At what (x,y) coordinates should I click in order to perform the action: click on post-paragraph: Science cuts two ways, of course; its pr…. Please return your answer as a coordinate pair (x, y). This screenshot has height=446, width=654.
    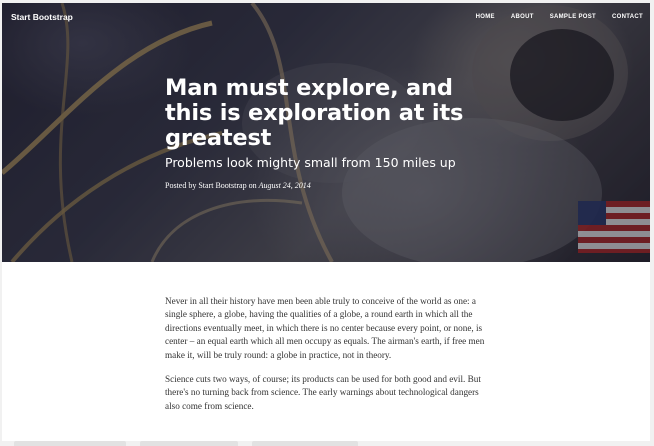
    Looking at the image, I should click on (323, 392).